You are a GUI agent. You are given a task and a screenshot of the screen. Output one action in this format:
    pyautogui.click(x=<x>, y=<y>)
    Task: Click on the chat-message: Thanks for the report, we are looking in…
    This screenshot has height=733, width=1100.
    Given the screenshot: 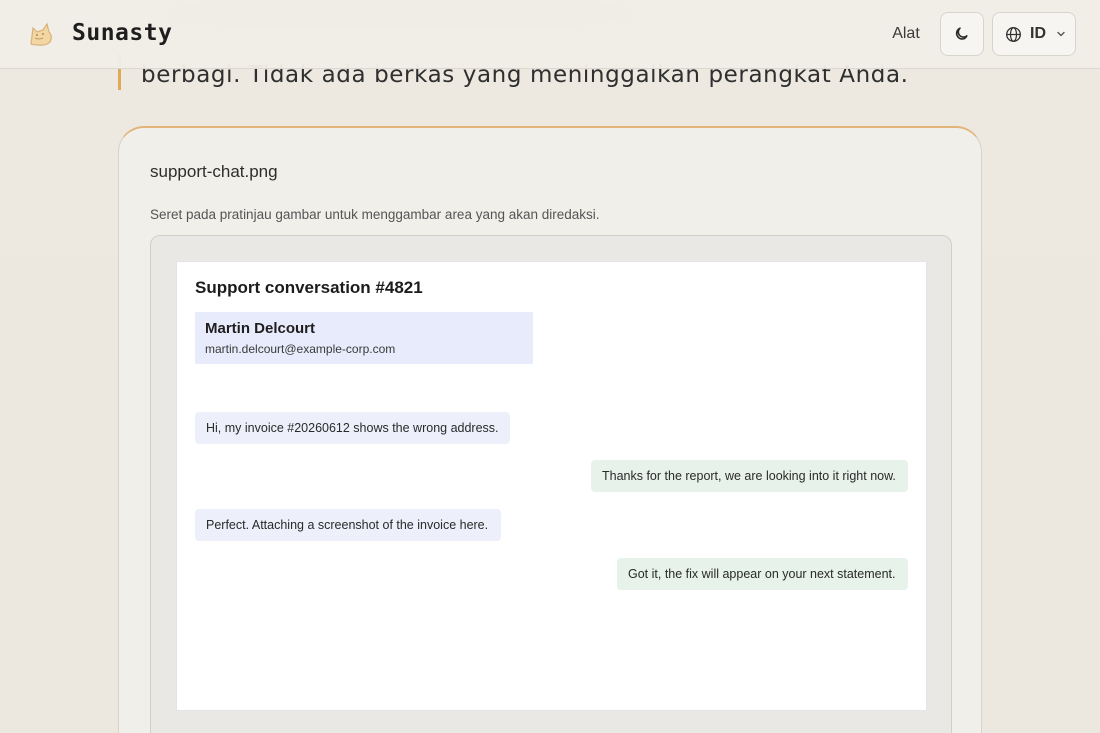 What is the action you would take?
    pyautogui.click(x=749, y=476)
    